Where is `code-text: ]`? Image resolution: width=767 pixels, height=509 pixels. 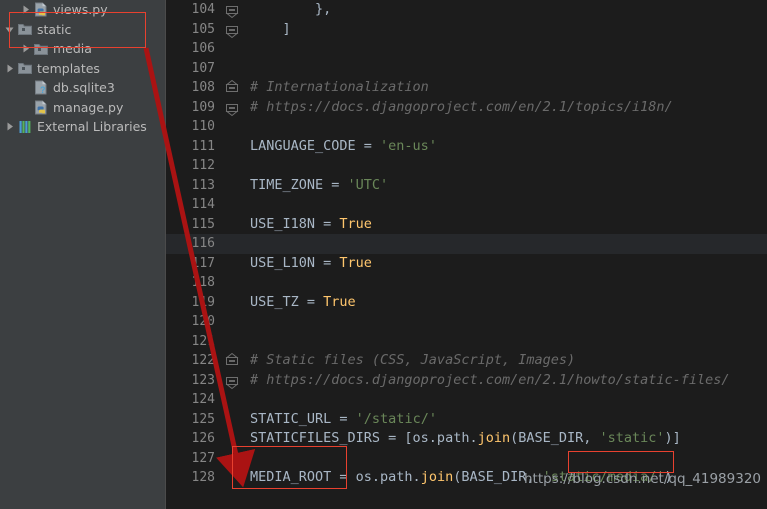 code-text: ] is located at coordinates (504, 30).